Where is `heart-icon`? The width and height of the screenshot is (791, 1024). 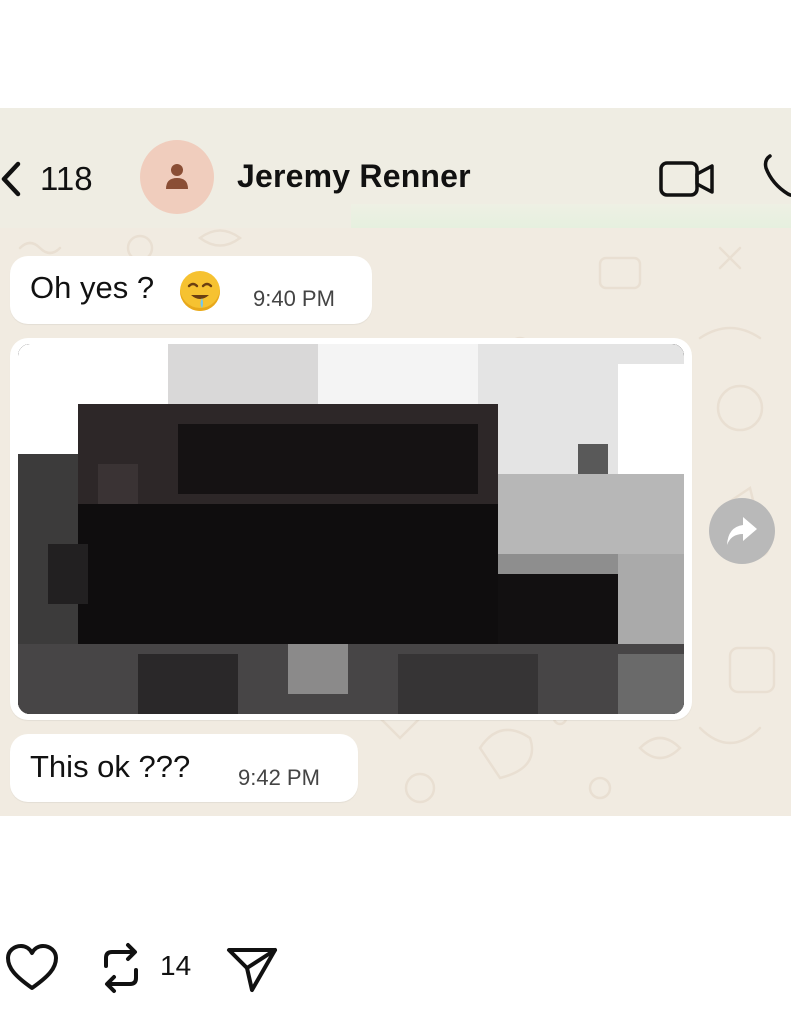 heart-icon is located at coordinates (32, 968).